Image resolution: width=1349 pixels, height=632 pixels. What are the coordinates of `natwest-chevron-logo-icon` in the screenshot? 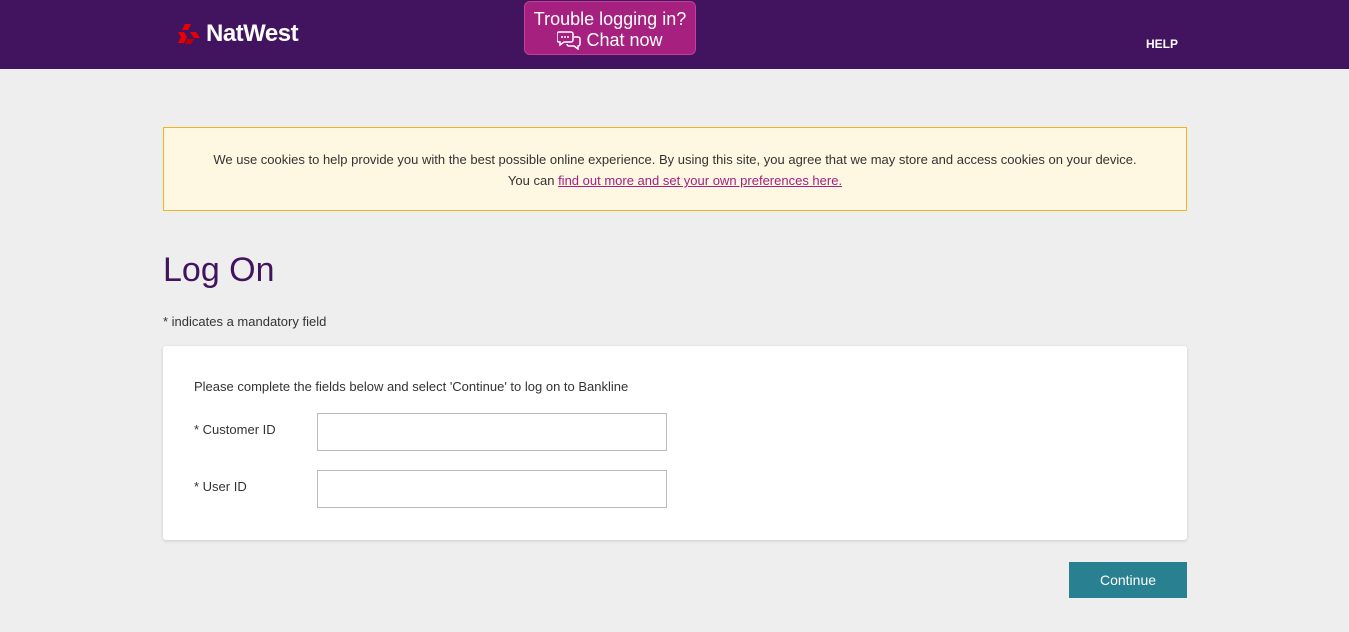 It's located at (189, 34).